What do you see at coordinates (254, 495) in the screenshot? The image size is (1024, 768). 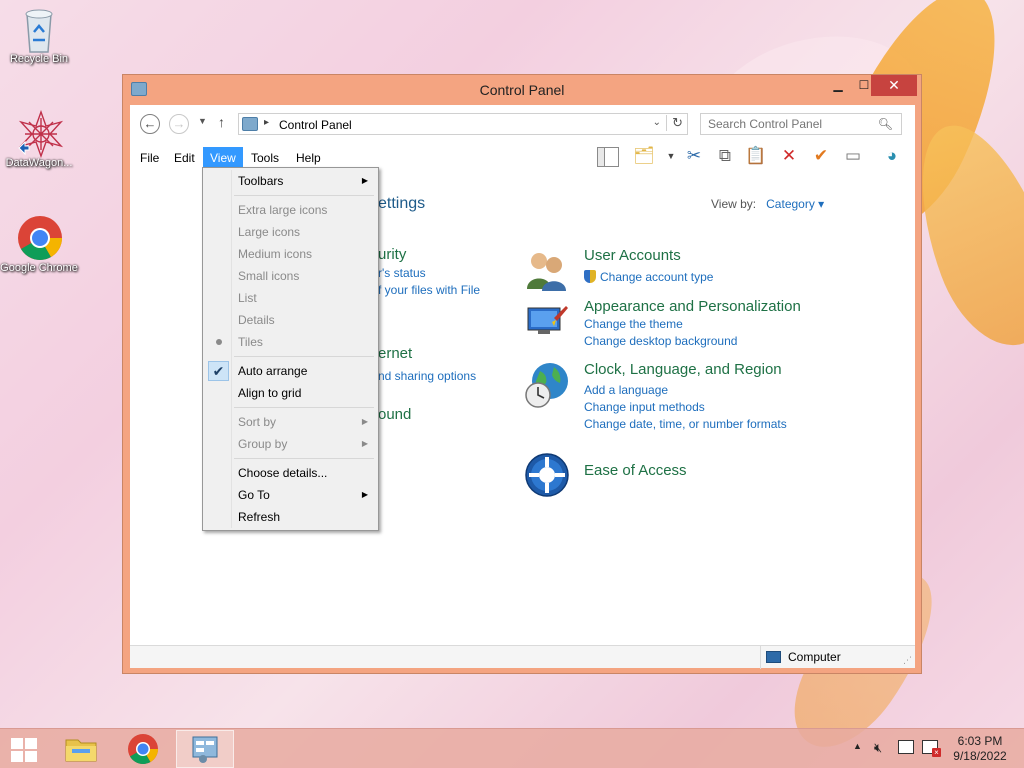 I see `menu-item-label: Go To` at bounding box center [254, 495].